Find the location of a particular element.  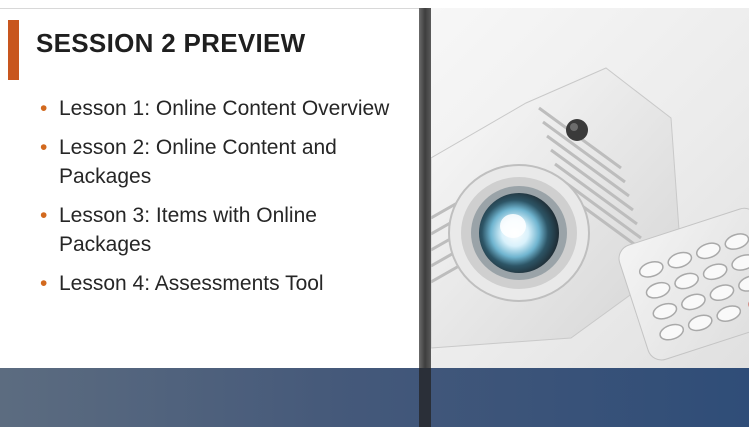

vertical-divider is located at coordinates (425, 217).